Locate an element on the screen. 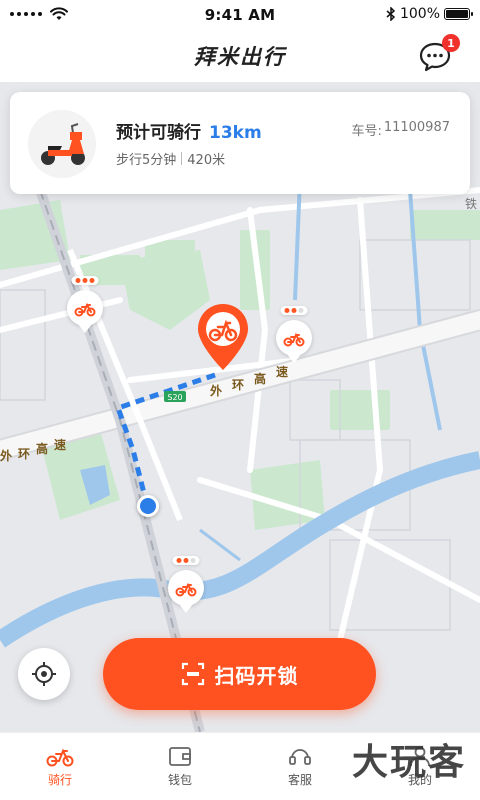  bike-image is located at coordinates (62, 144).